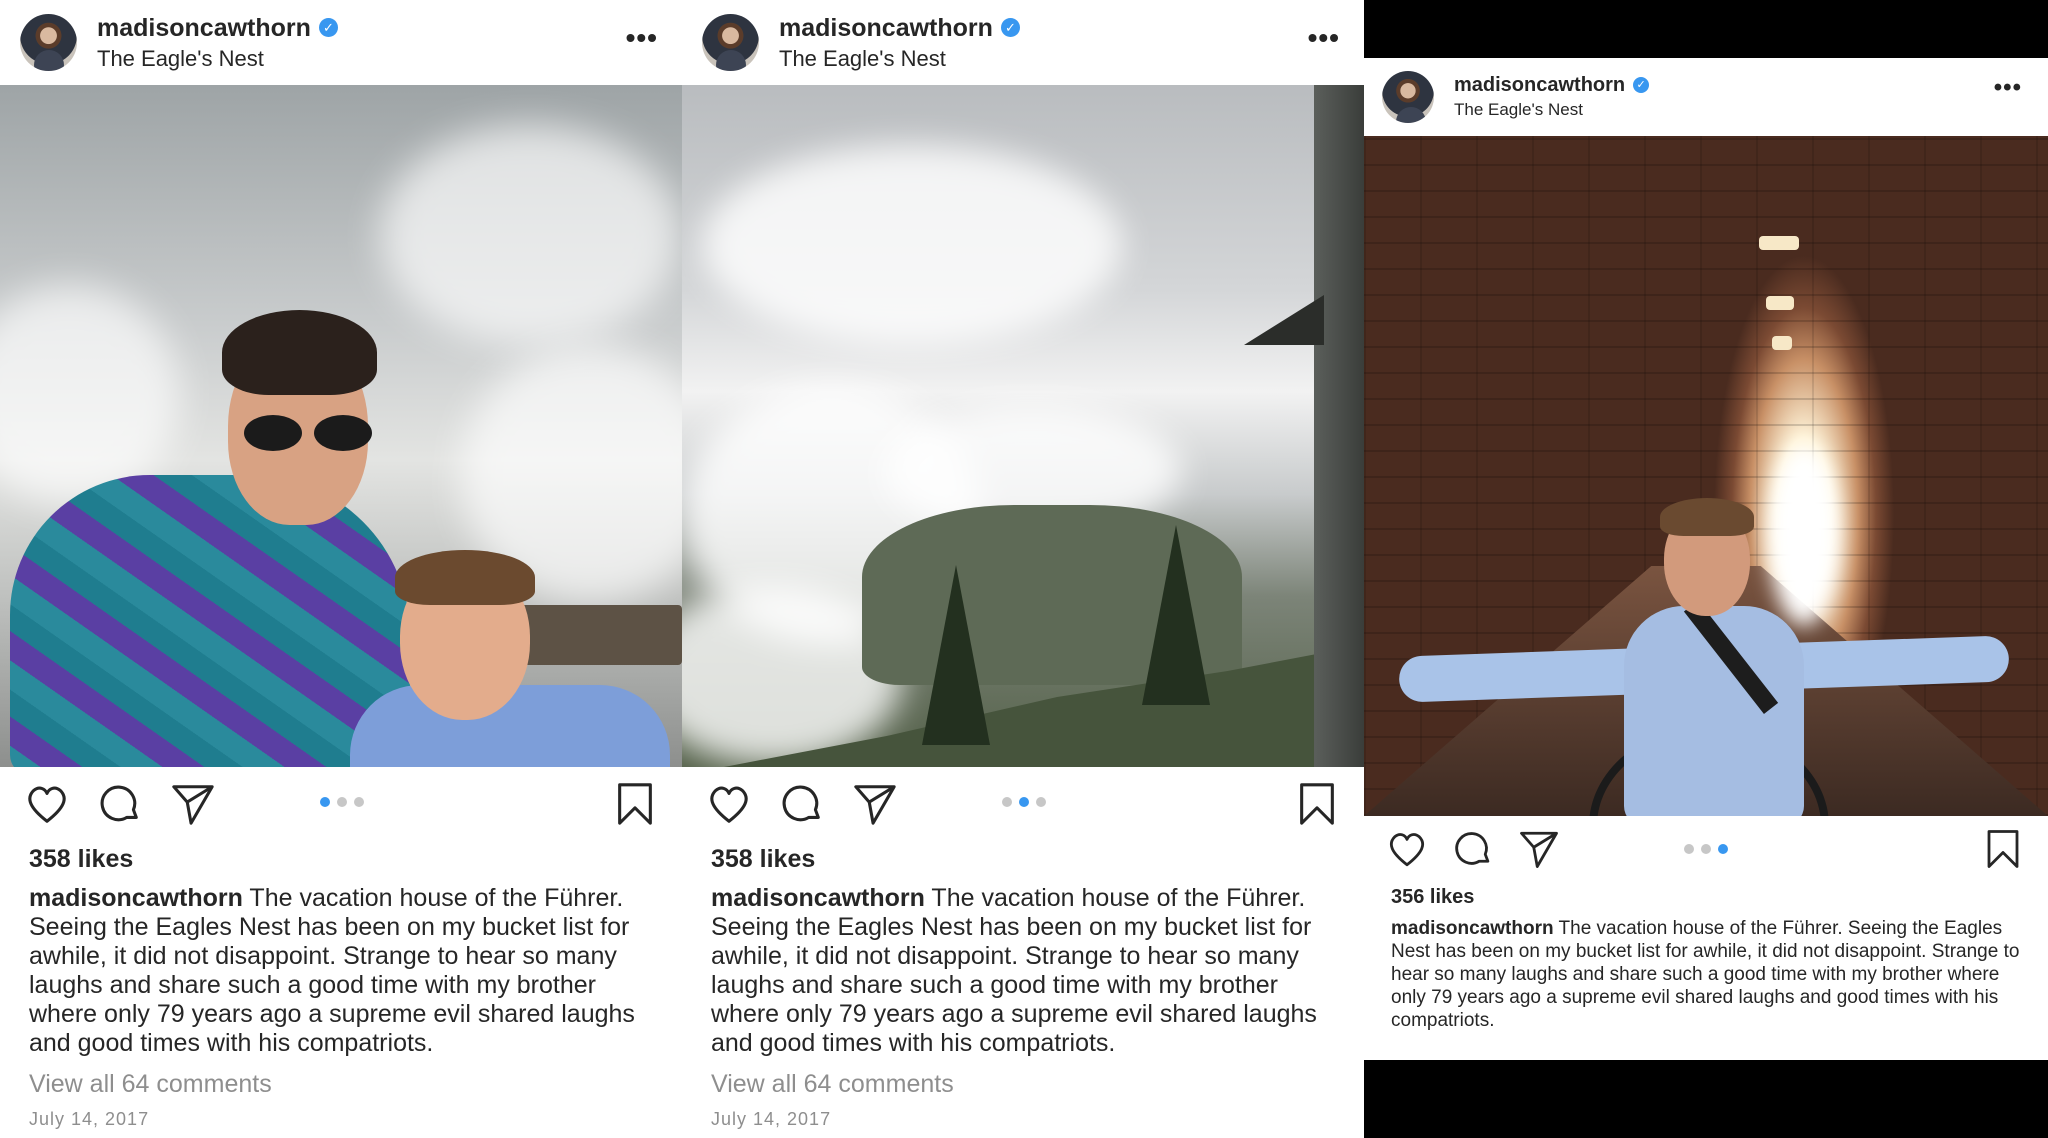 The image size is (2048, 1138). What do you see at coordinates (1284, 320) in the screenshot?
I see `building-roof` at bounding box center [1284, 320].